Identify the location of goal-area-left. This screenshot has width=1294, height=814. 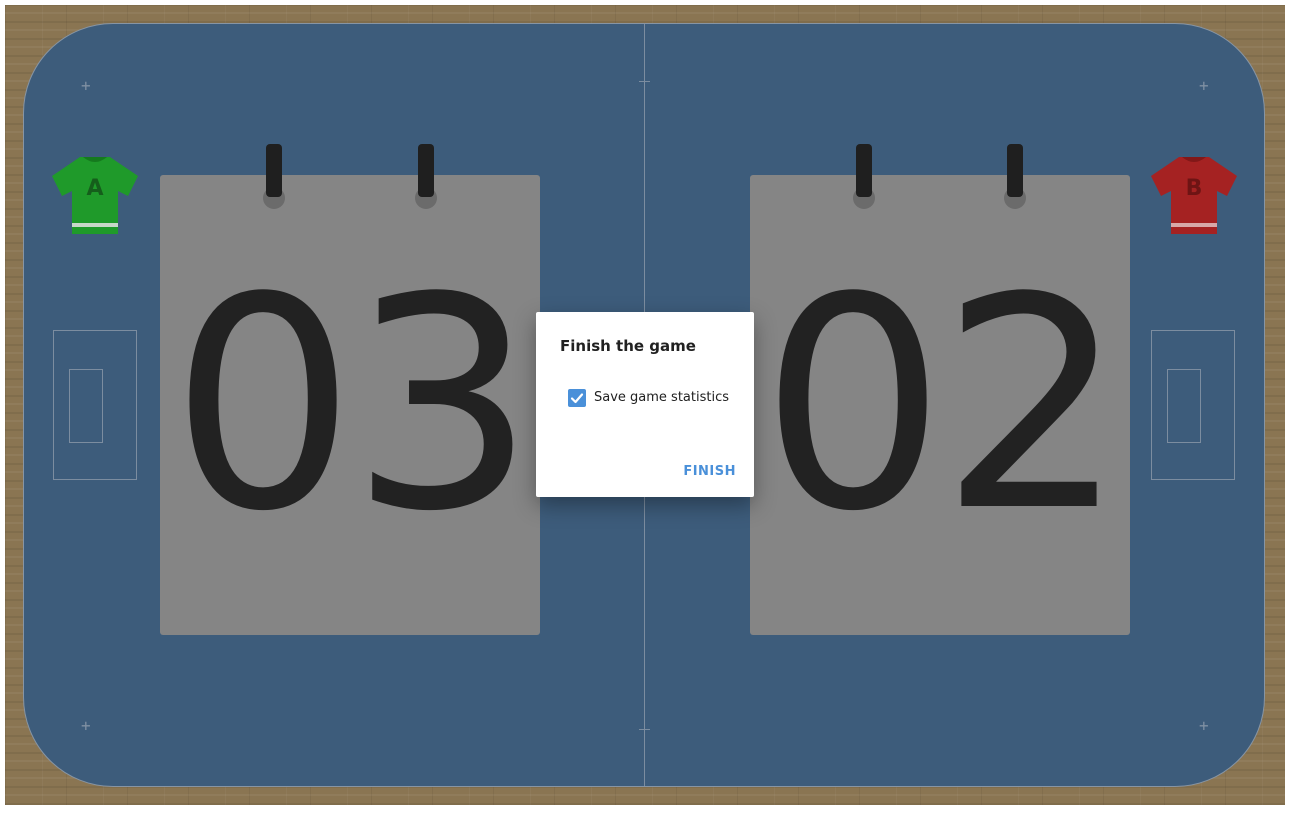
(95, 405).